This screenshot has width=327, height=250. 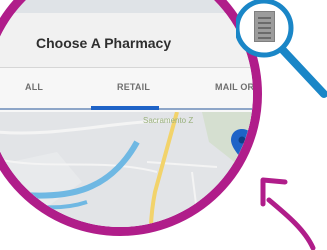 I want to click on pharmacy-tabs: ALL RETAIL MAIL ORDER, so click(x=126, y=90).